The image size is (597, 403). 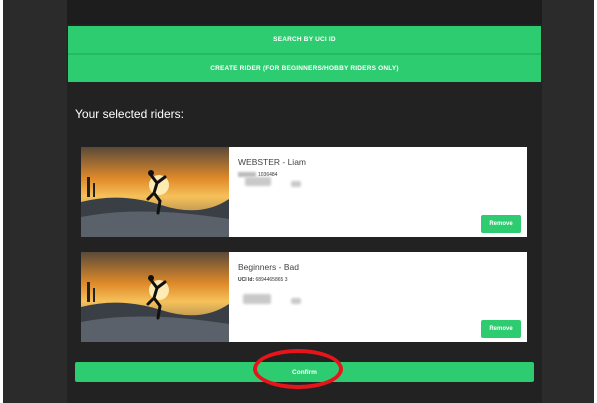 I want to click on rider-uci-id: UCI Id: 6894465865 3, so click(x=263, y=280).